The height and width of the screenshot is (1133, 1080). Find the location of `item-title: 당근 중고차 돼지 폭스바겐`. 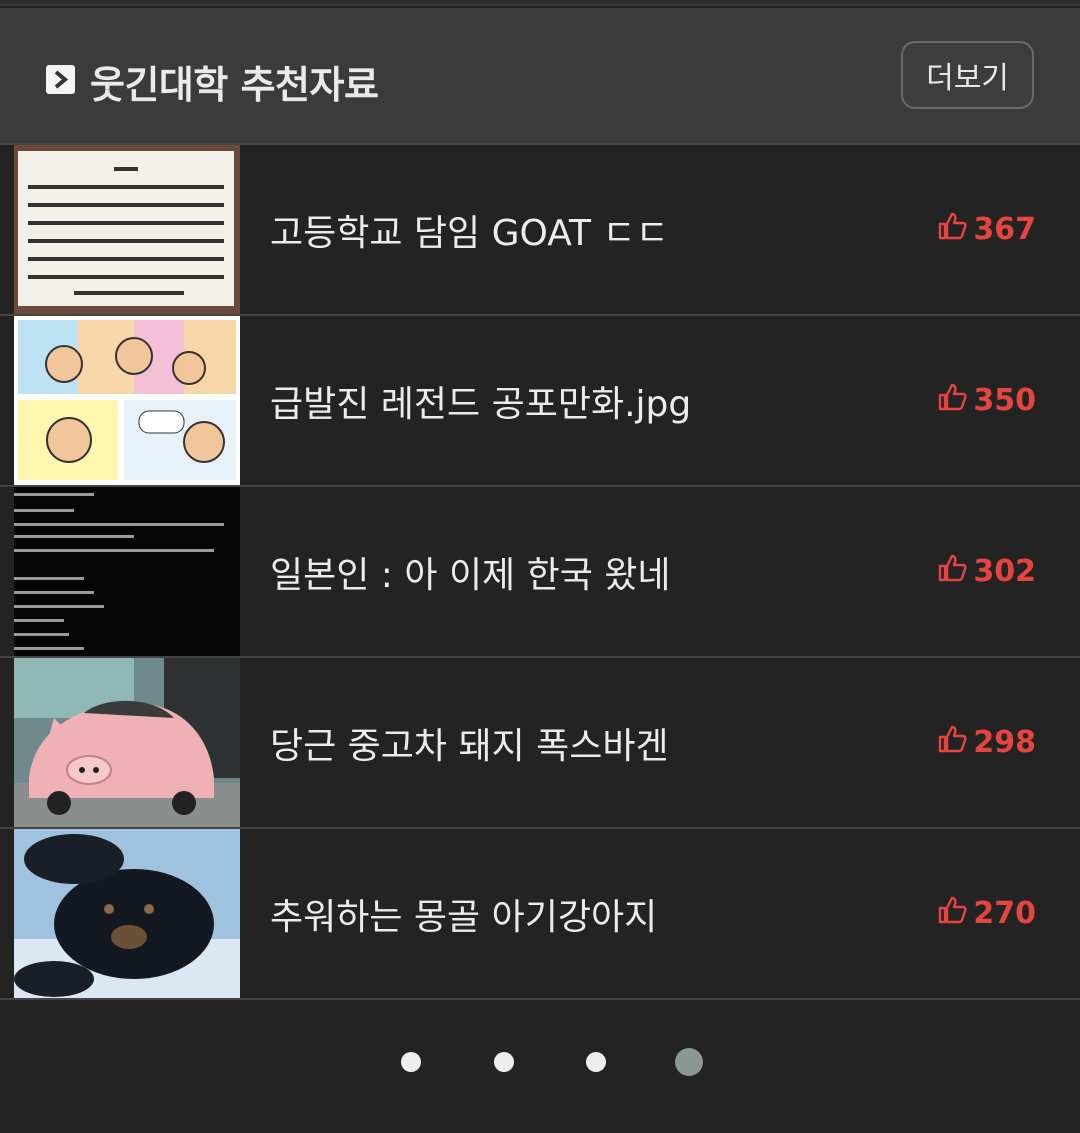

item-title: 당근 중고차 돼지 폭스바겐 is located at coordinates (469, 742).